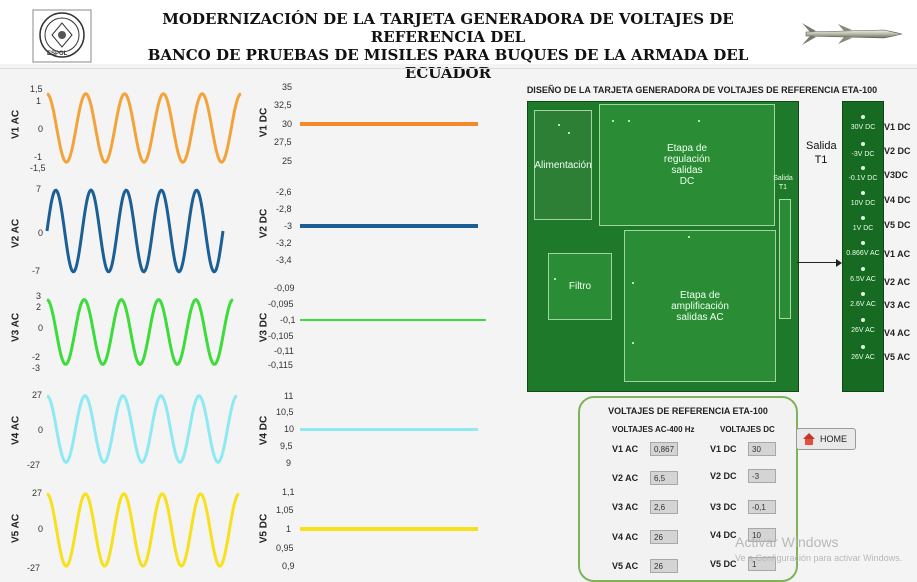  I want to click on ac-voltages-header: VOLTAJES AC-400 Hz, so click(653, 429).